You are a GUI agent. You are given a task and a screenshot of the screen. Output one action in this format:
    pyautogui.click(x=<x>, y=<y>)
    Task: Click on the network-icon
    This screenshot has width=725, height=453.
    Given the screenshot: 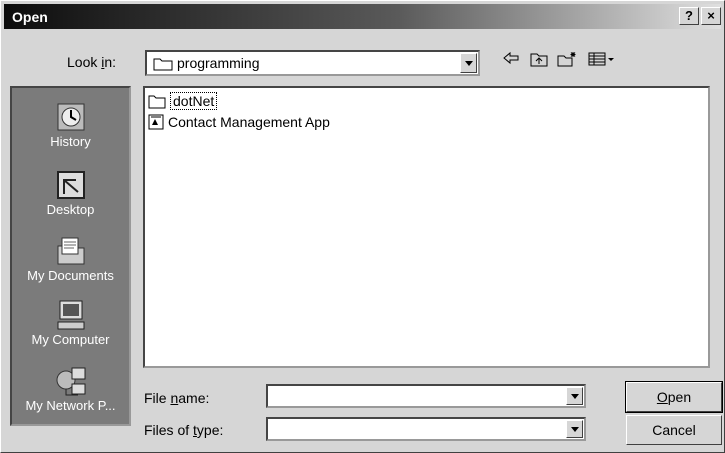 What is the action you would take?
    pyautogui.click(x=71, y=381)
    